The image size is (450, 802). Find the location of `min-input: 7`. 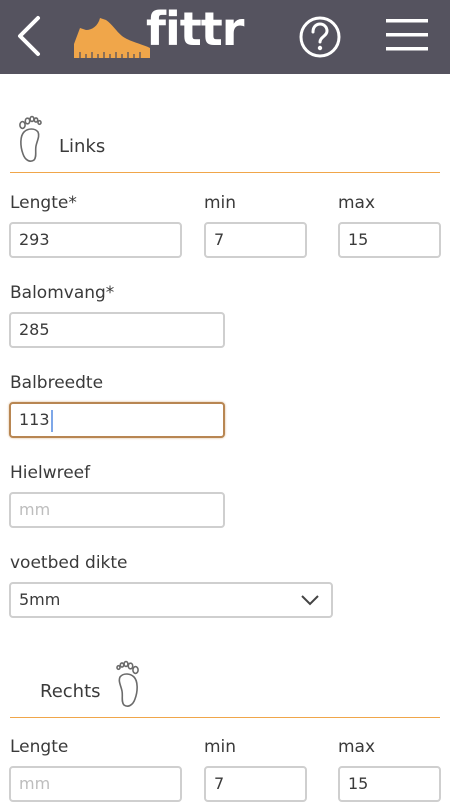

min-input: 7 is located at coordinates (255, 240).